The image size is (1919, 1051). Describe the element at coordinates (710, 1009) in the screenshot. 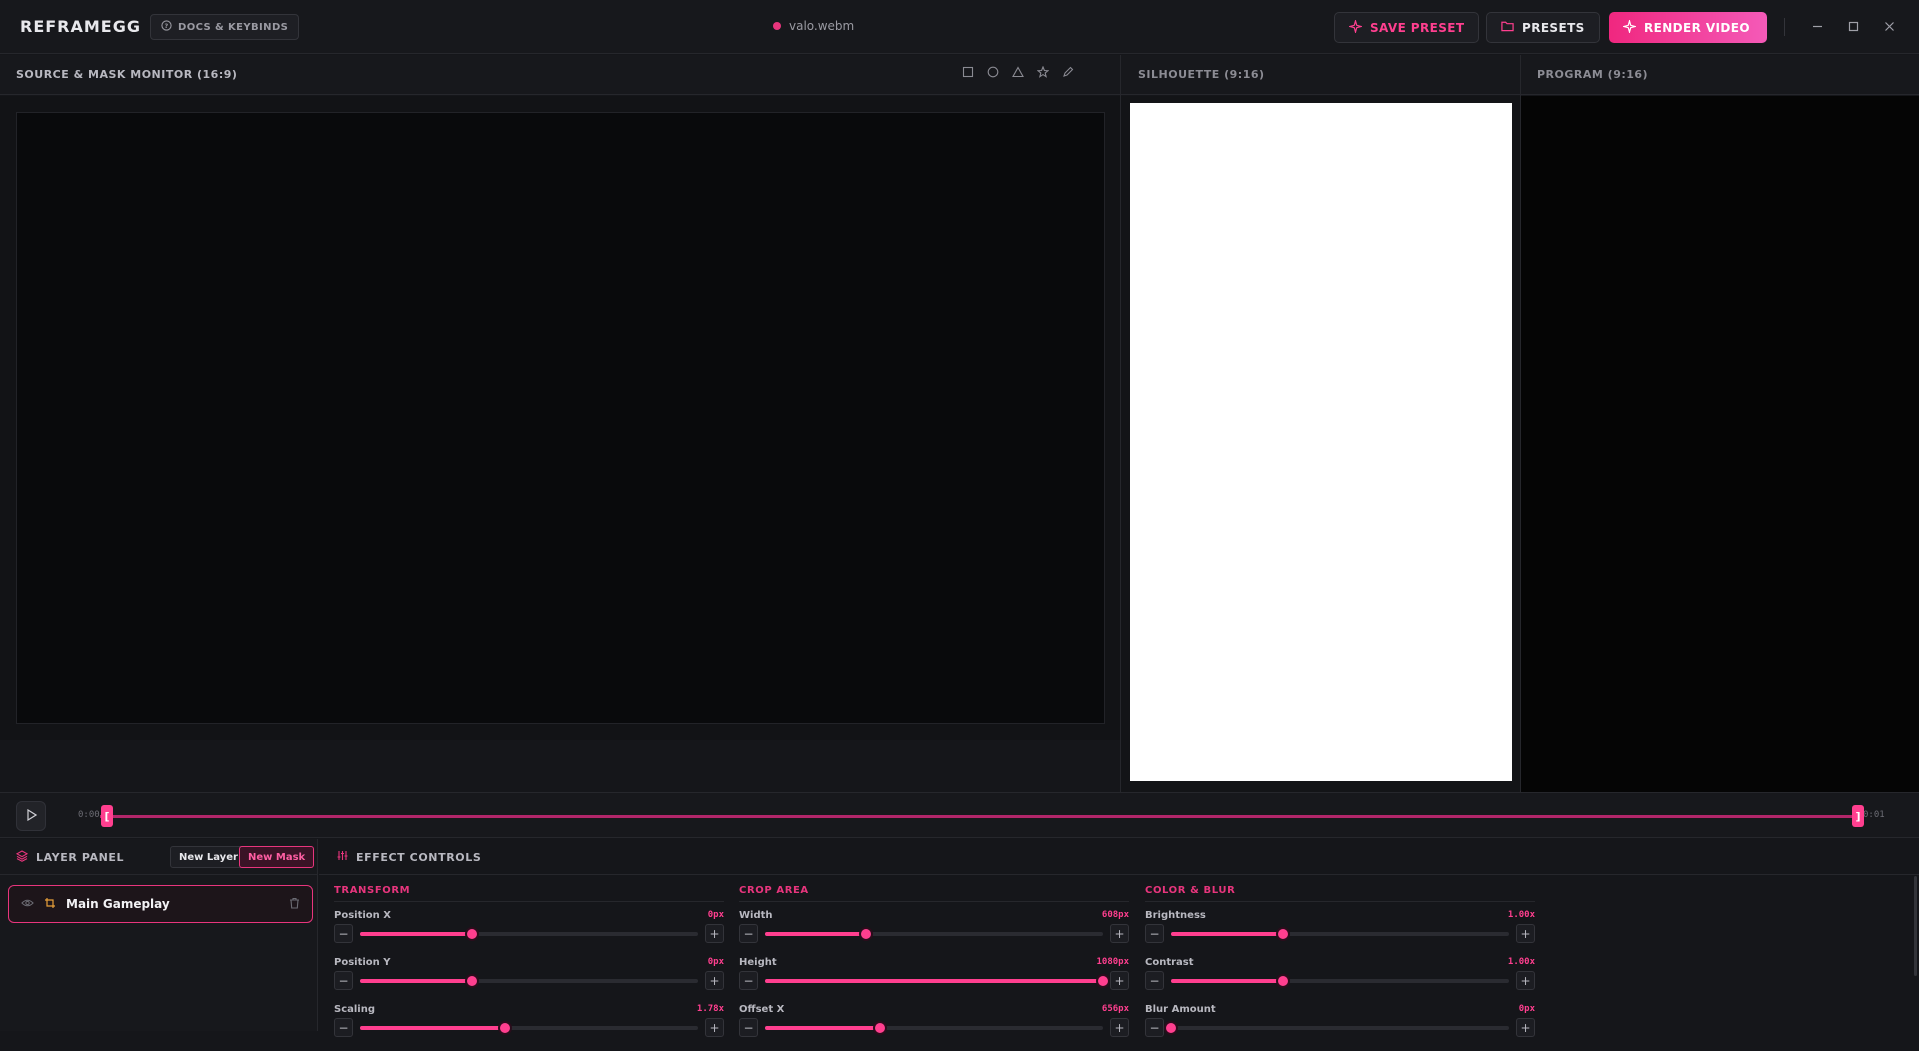

I see `control-value: 1.78x` at that location.